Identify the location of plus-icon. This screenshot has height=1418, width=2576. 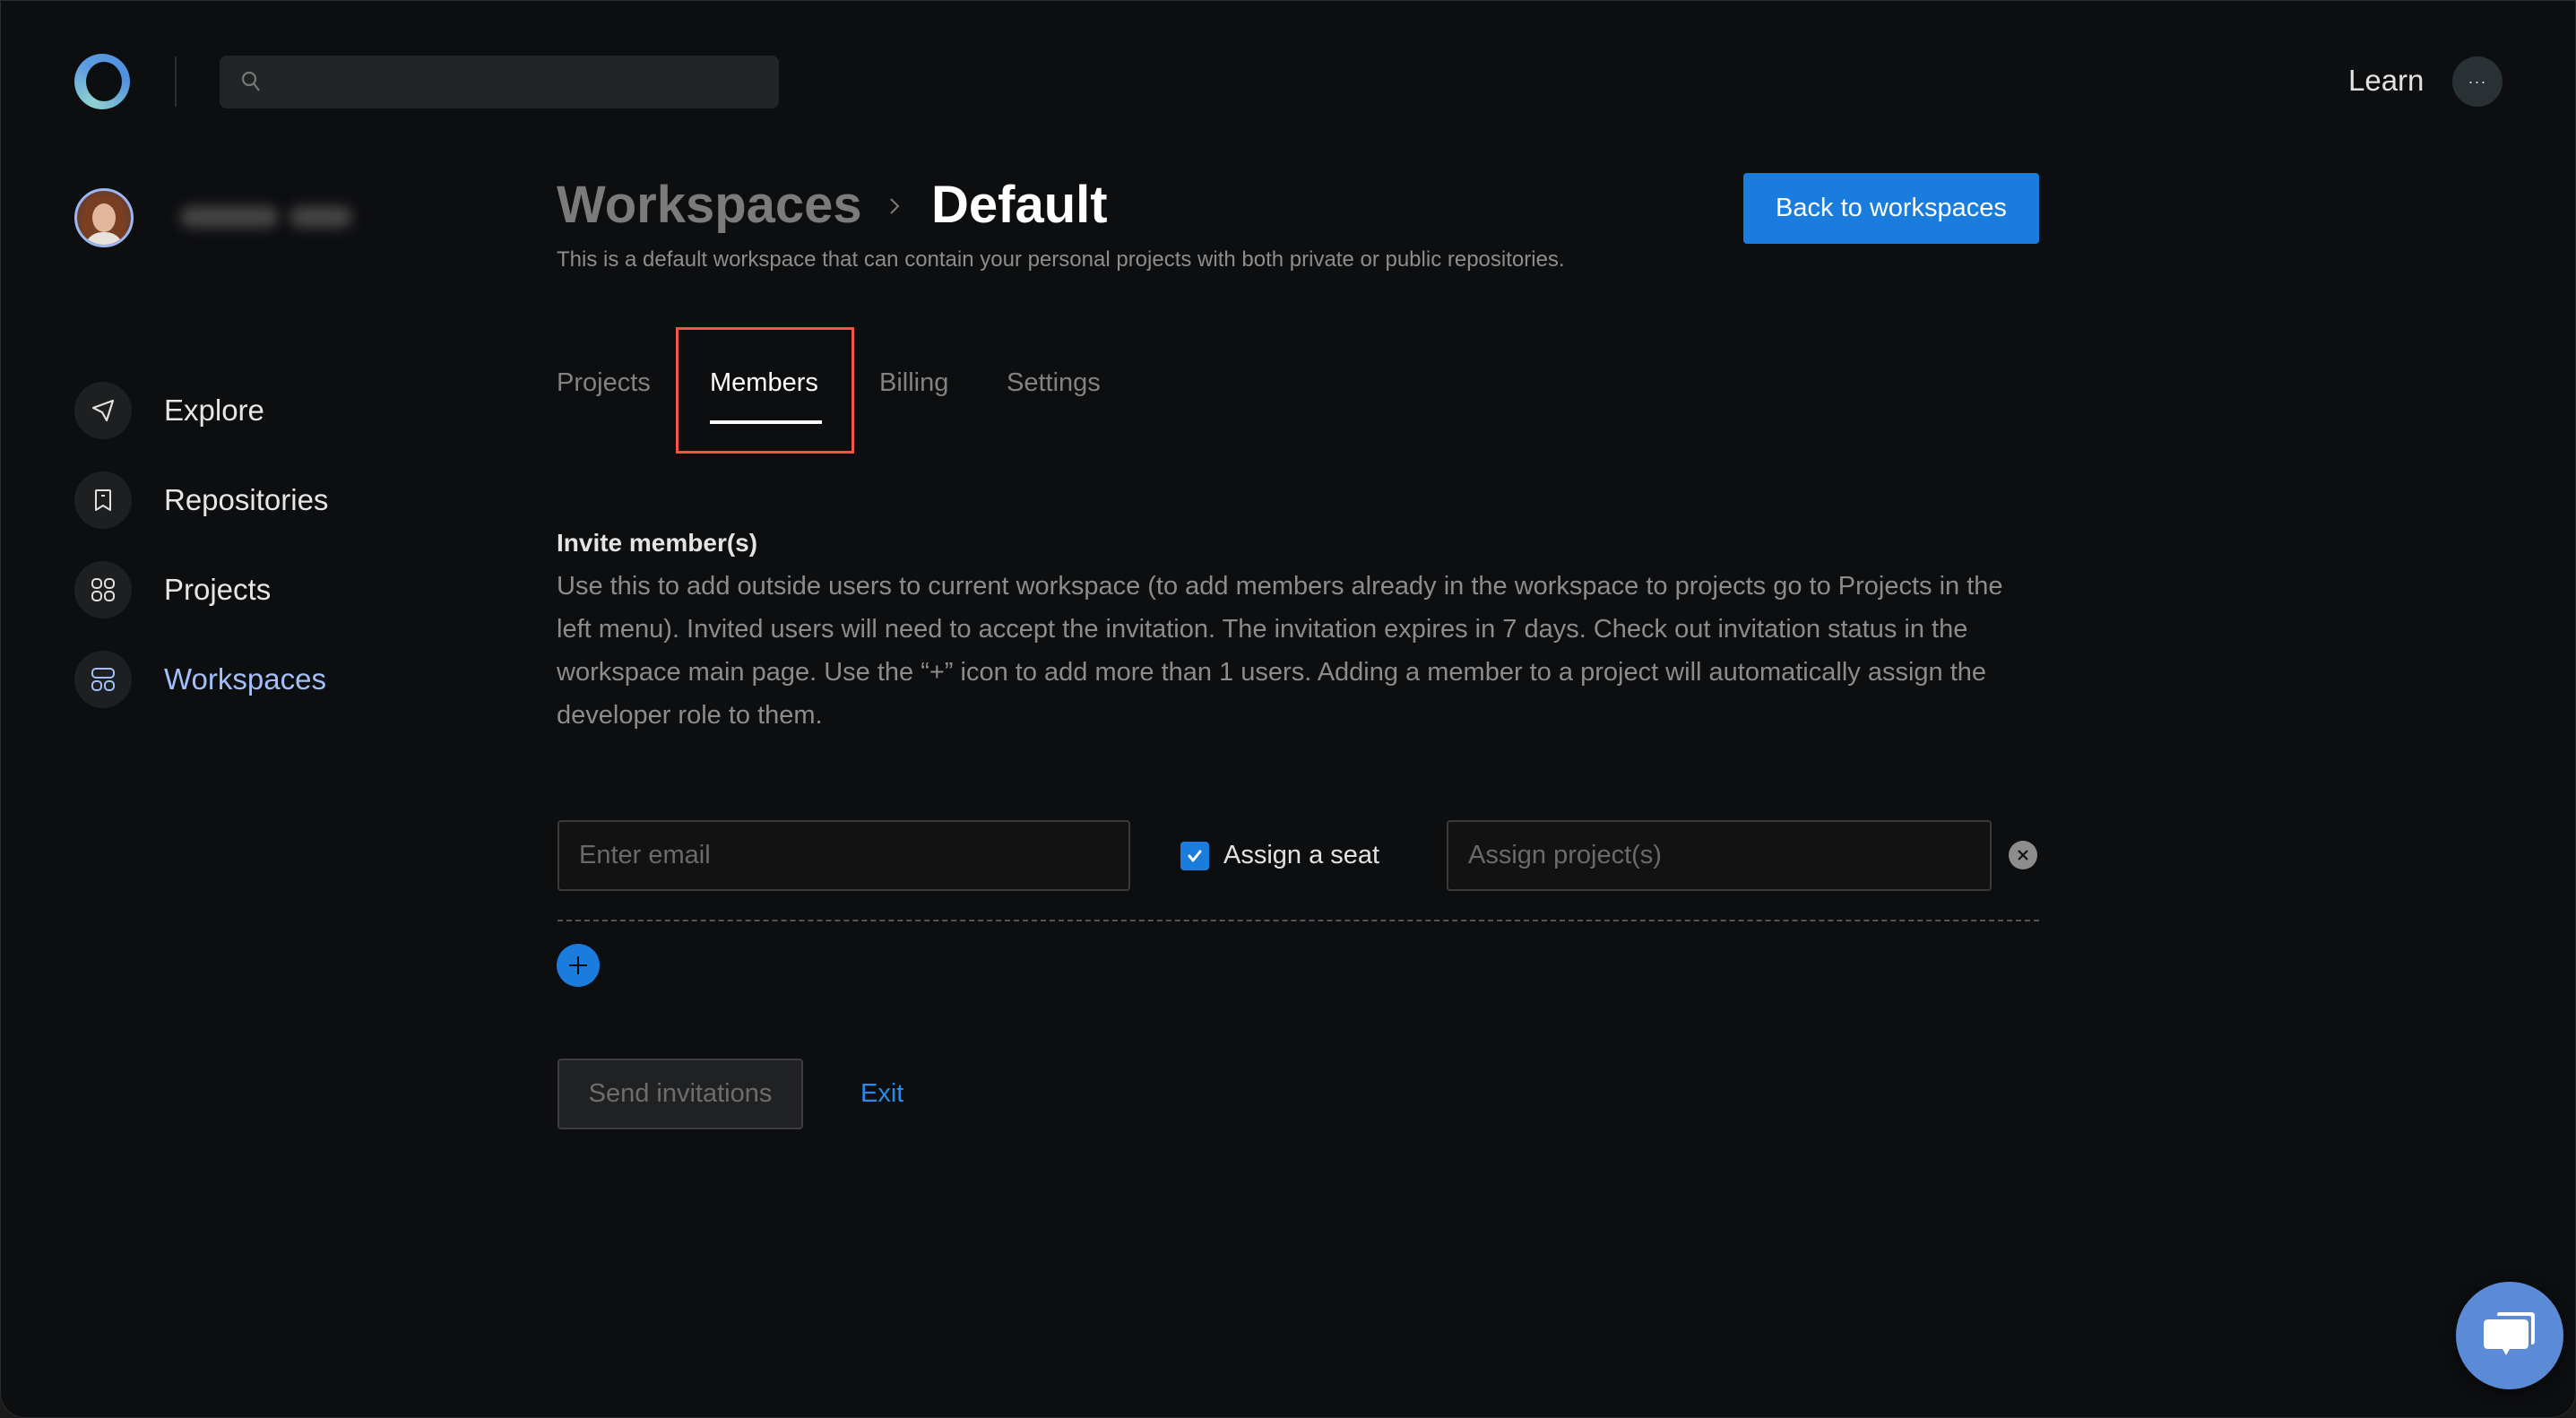
(578, 965).